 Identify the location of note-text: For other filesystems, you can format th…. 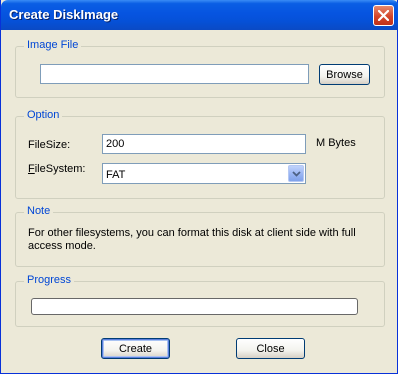
(192, 239).